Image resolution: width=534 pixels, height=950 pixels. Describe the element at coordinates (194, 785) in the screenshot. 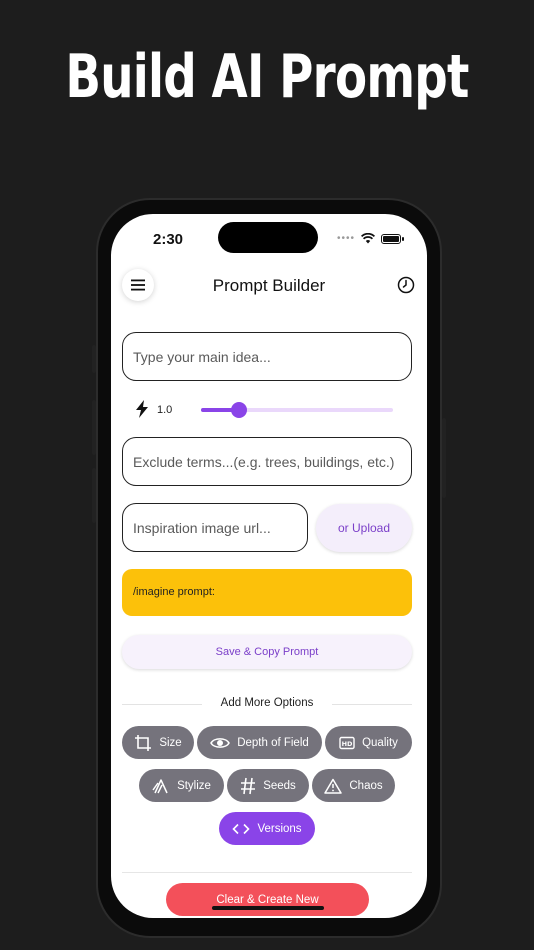

I see `chip-stylize-label: Stylize` at that location.